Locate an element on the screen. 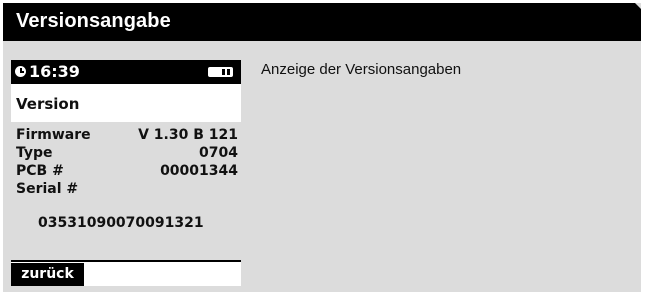 This screenshot has height=296, width=645. type-value: 0704 is located at coordinates (218, 153).